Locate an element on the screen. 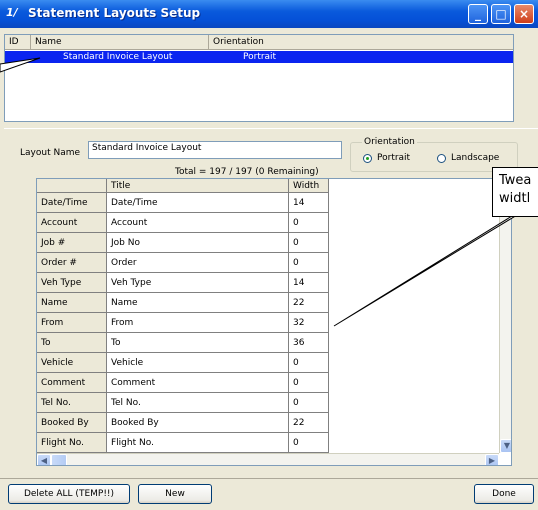 The image size is (538, 510). maximize-button: □ is located at coordinates (501, 14).